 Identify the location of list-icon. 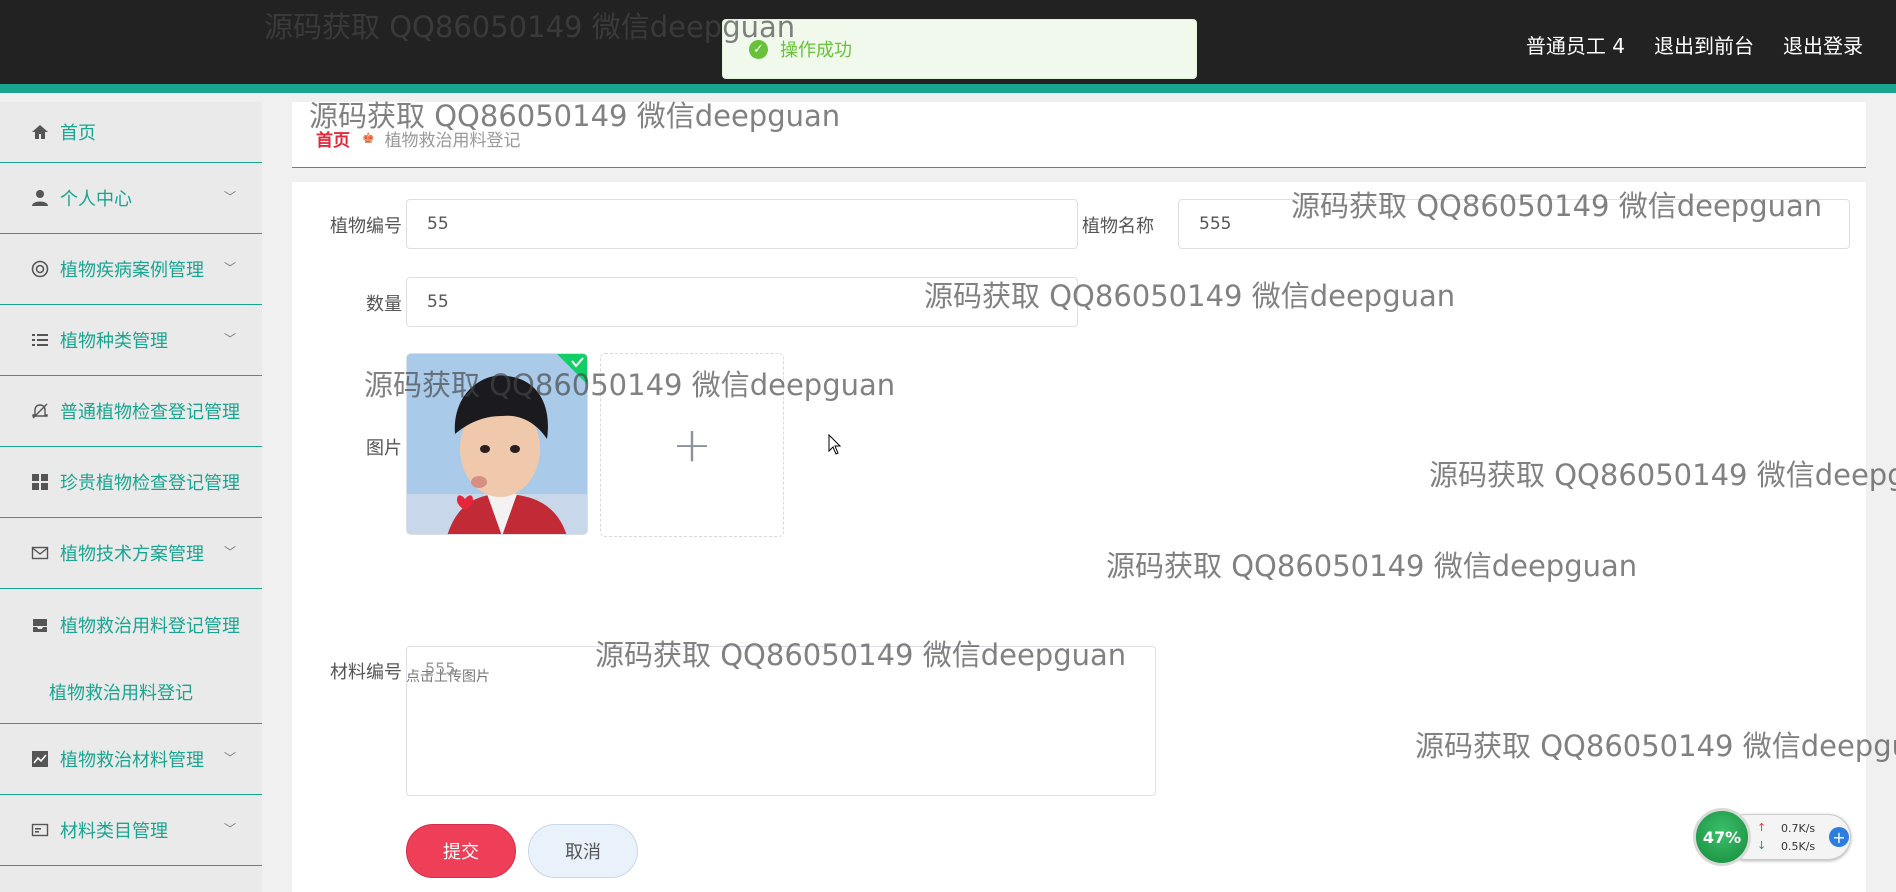
(40, 340).